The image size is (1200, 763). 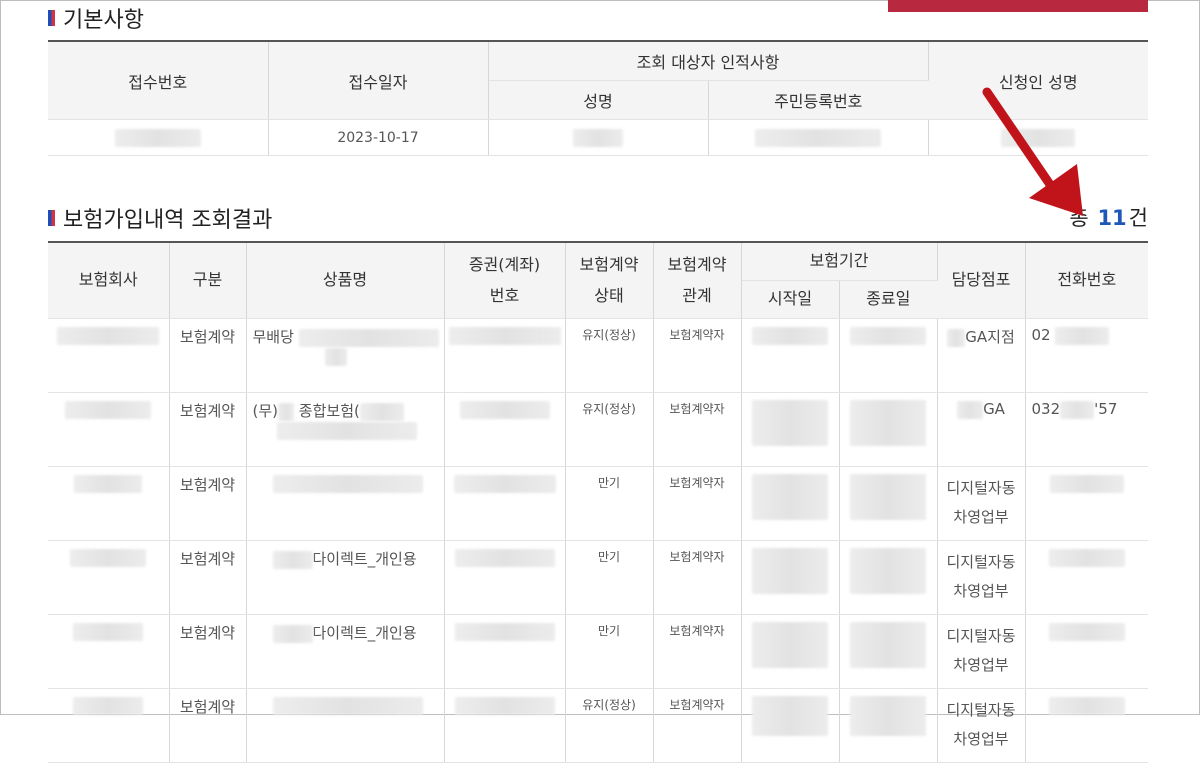 What do you see at coordinates (103, 20) in the screenshot?
I see `section-basic-title-text: 기본사항` at bounding box center [103, 20].